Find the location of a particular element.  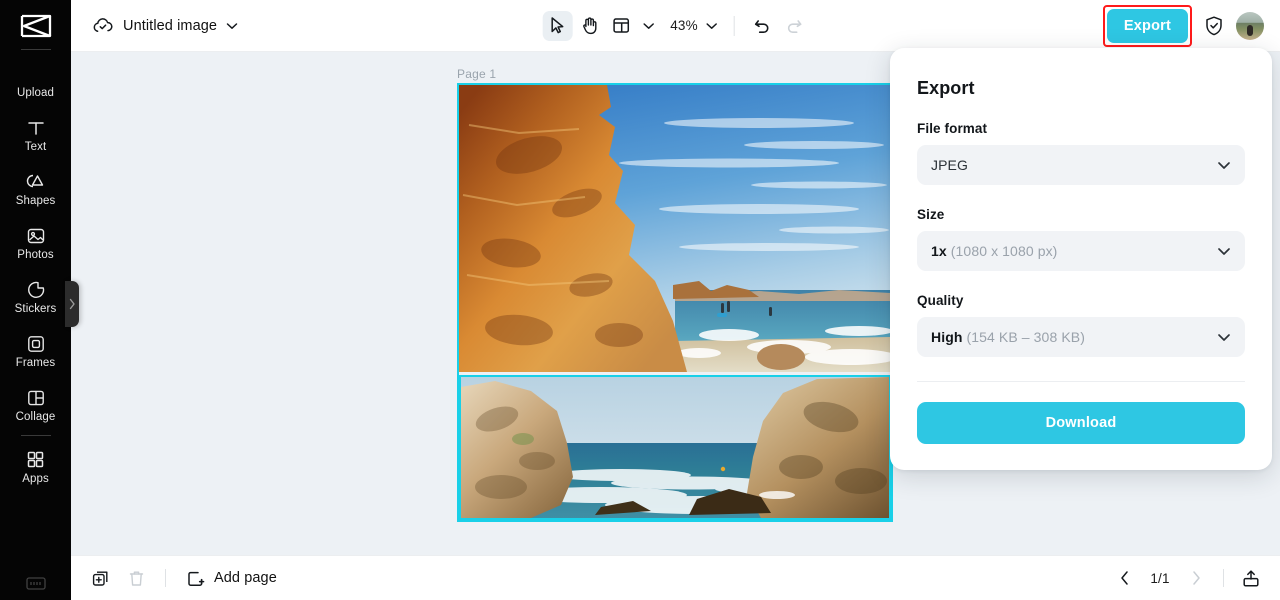

file-format-select: JPEG is located at coordinates (1081, 165).